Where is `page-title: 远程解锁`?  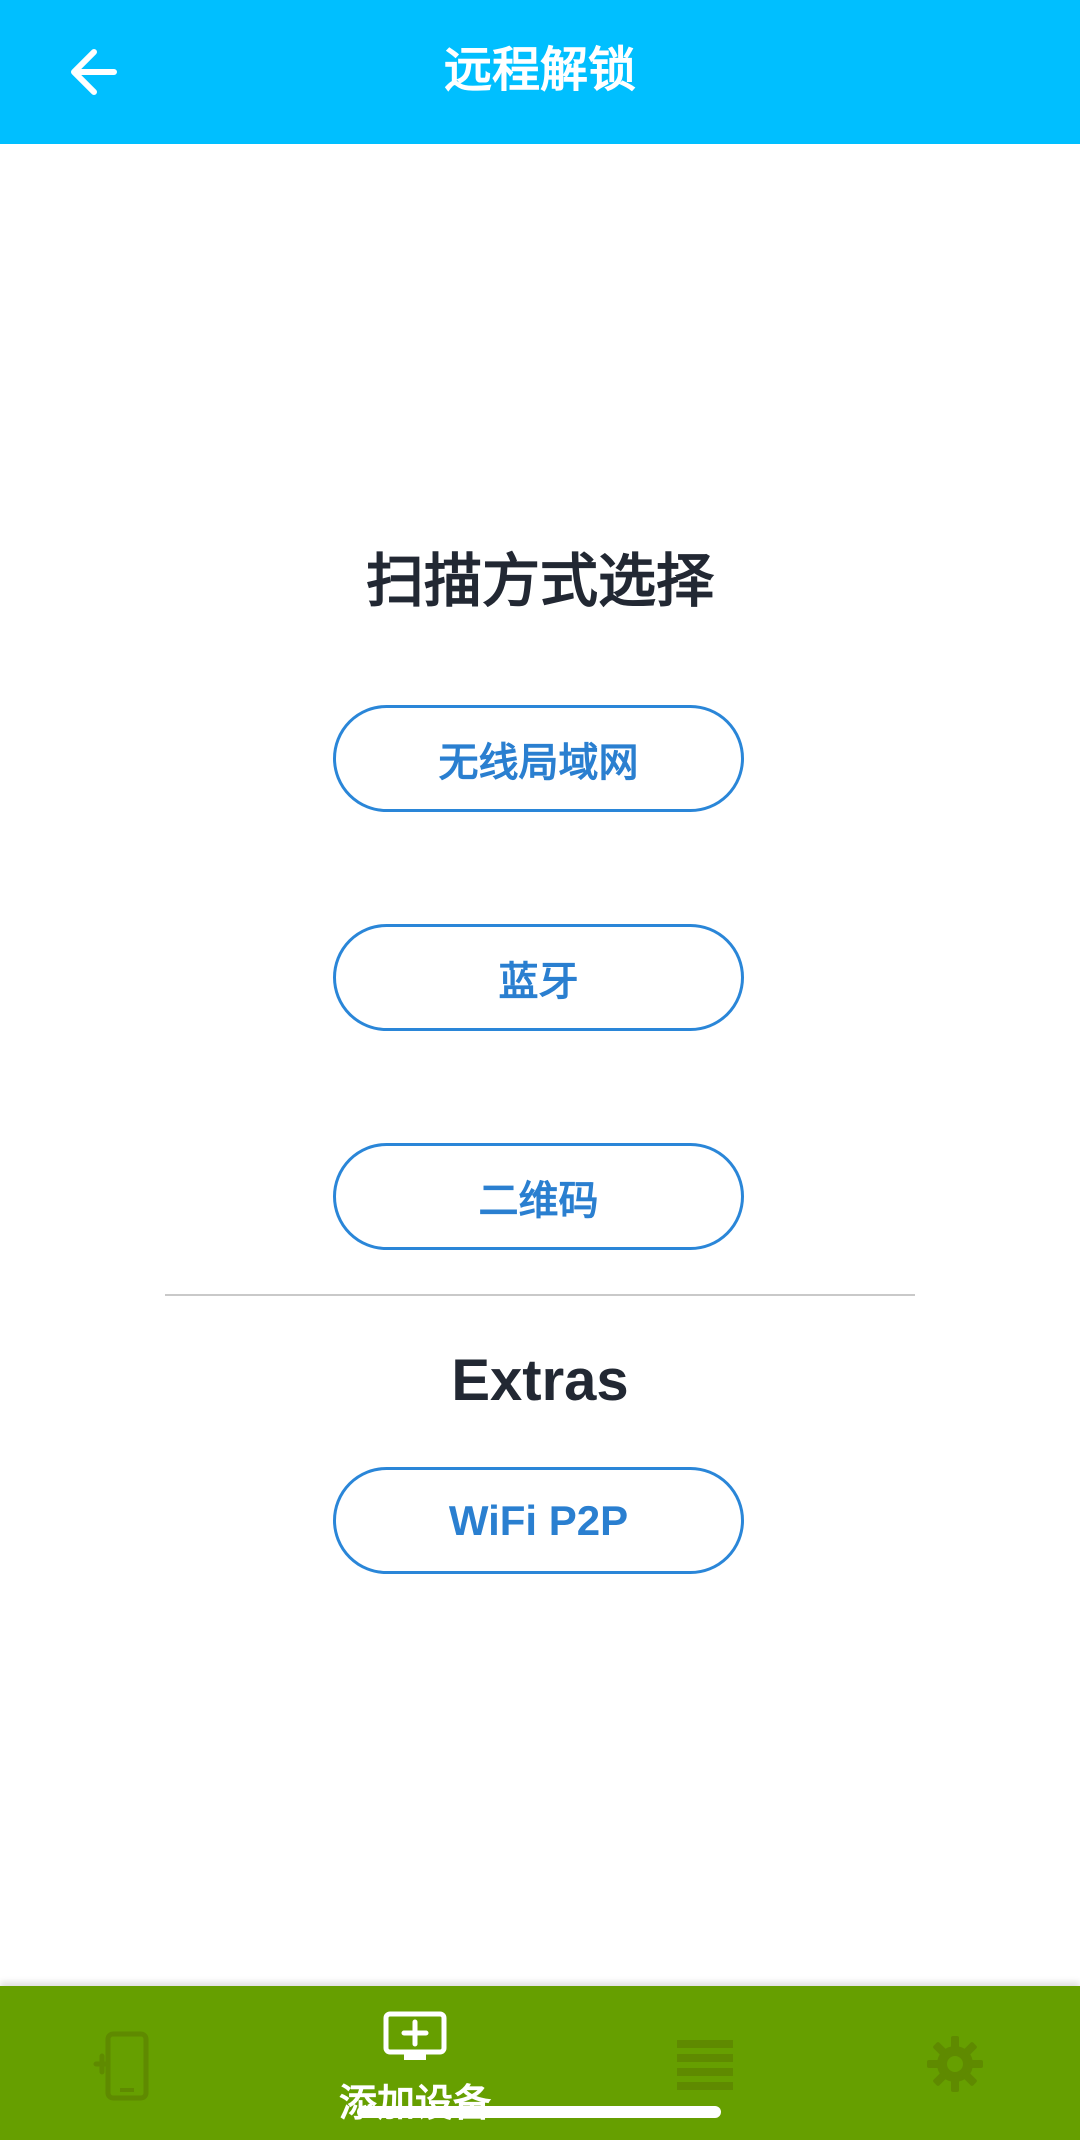 page-title: 远程解锁 is located at coordinates (539, 70).